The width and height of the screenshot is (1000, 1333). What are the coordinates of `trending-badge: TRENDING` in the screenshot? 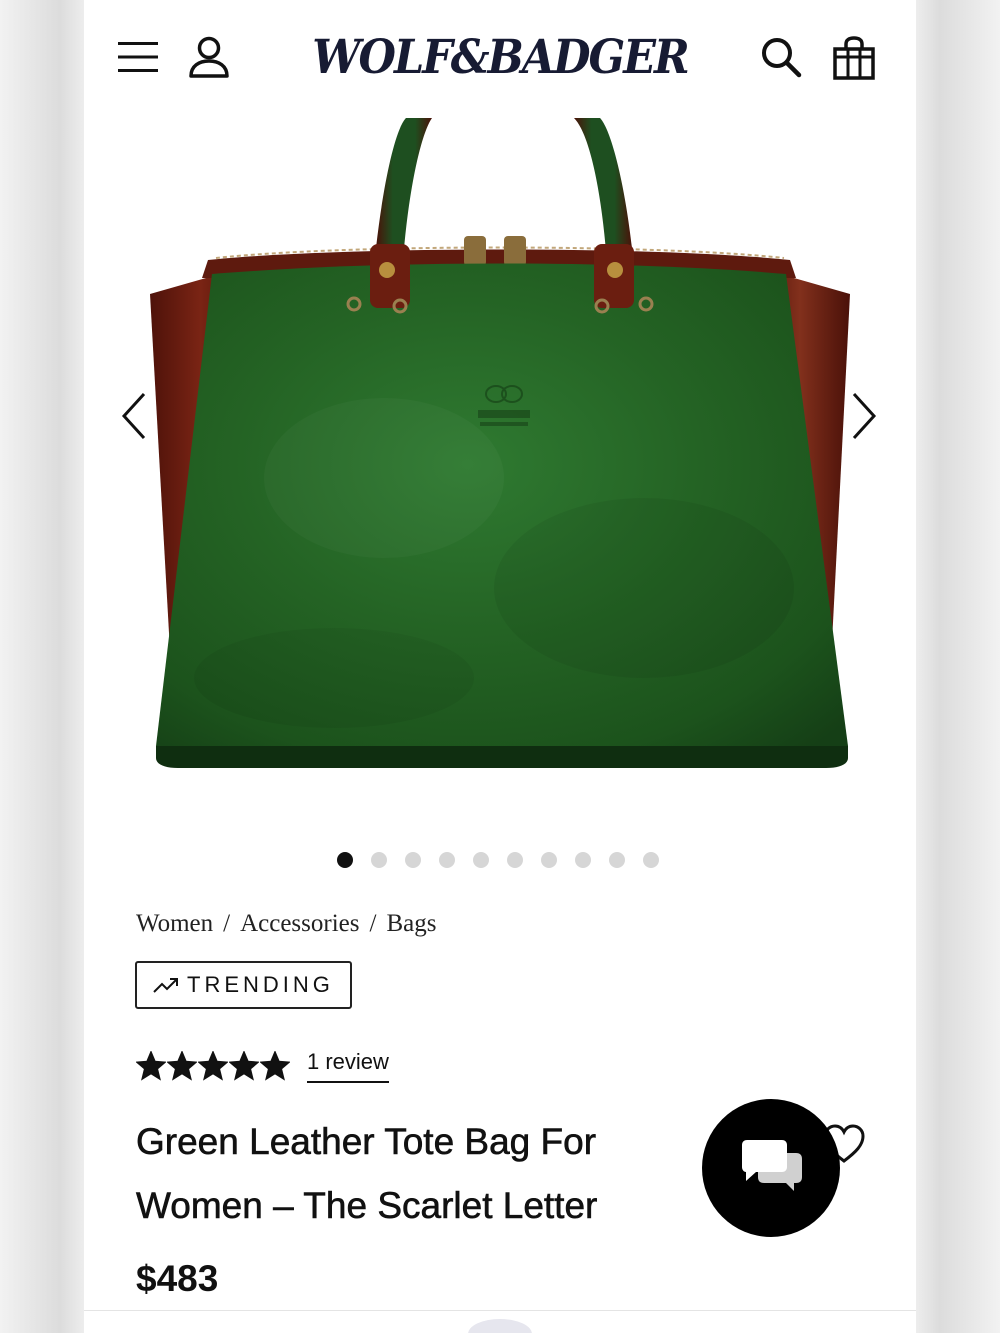 It's located at (243, 985).